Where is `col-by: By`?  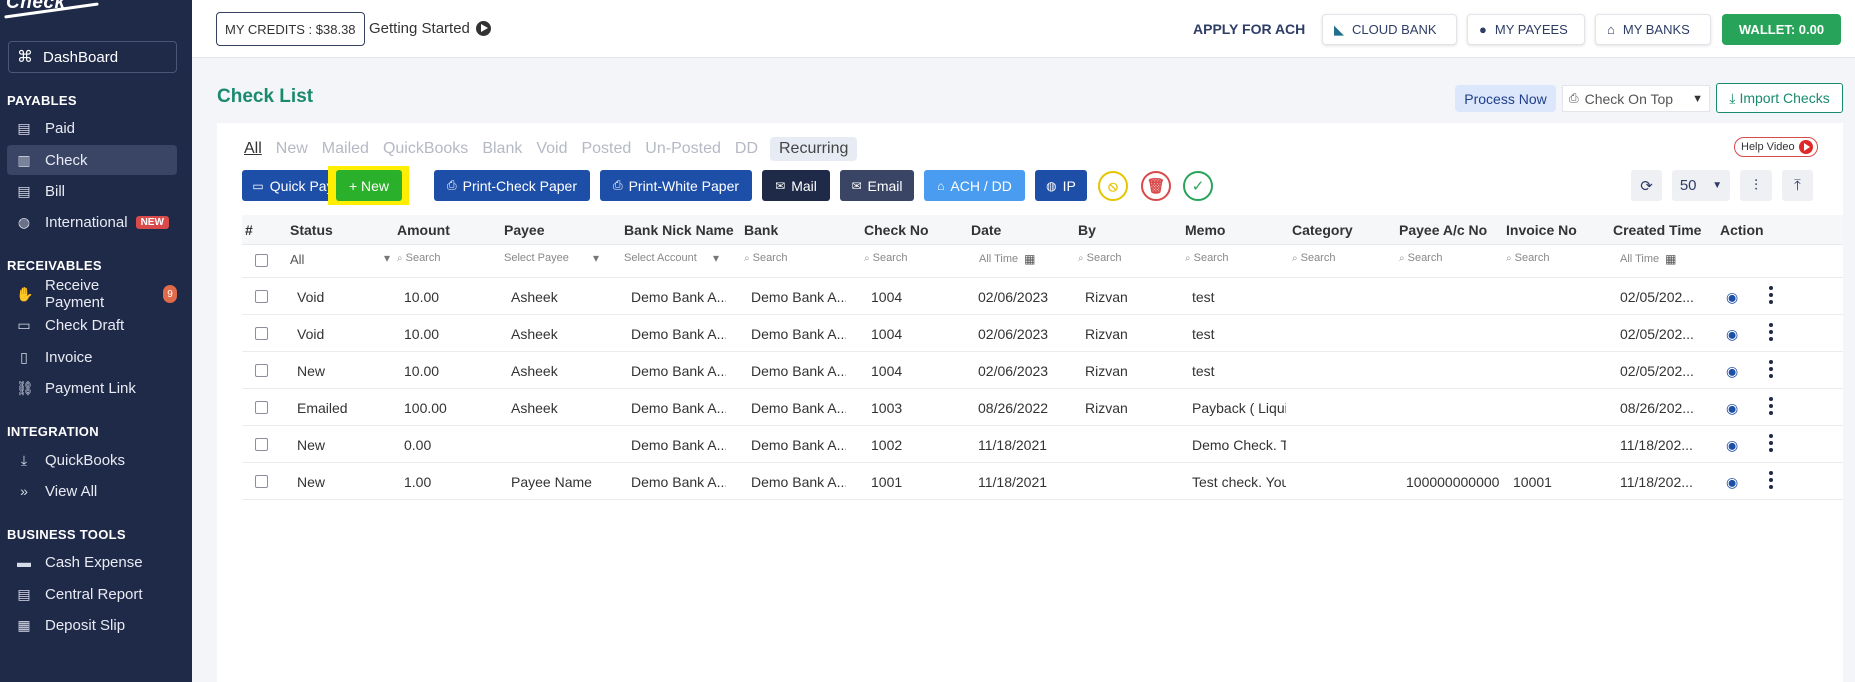 col-by: By is located at coordinates (1087, 230).